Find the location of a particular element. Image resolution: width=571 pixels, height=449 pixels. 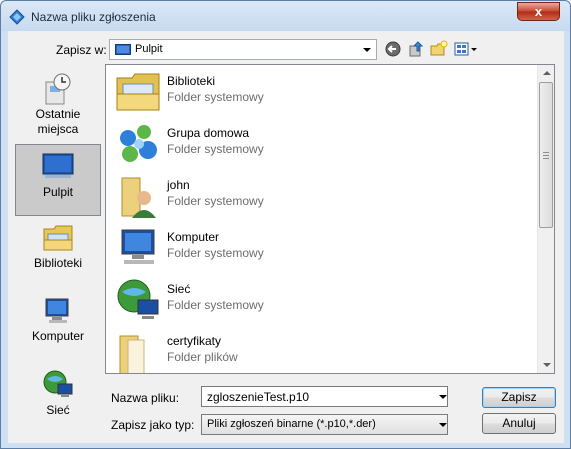

recent-places-icon is located at coordinates (58, 89).